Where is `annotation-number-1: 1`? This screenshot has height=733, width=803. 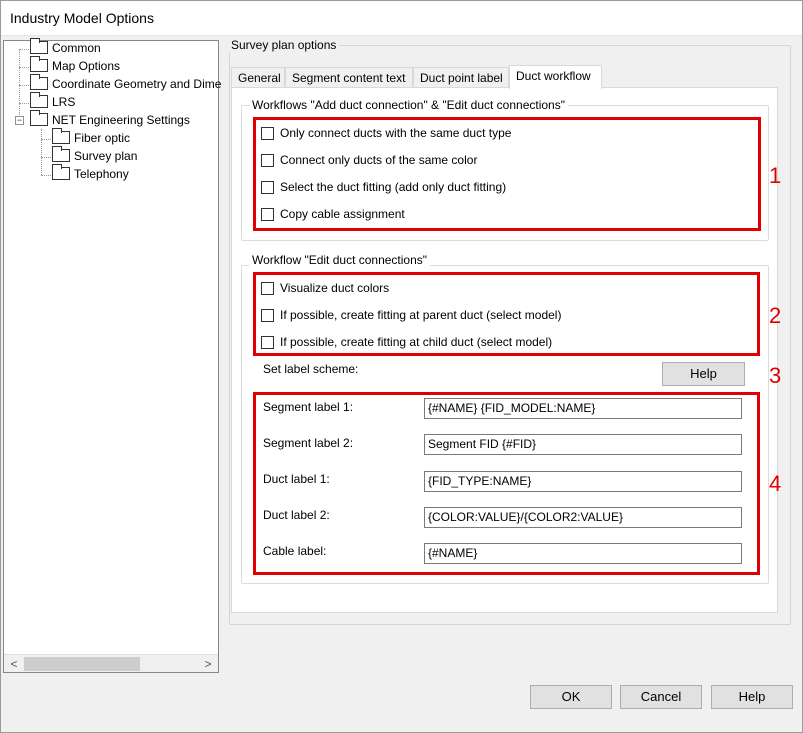 annotation-number-1: 1 is located at coordinates (775, 175).